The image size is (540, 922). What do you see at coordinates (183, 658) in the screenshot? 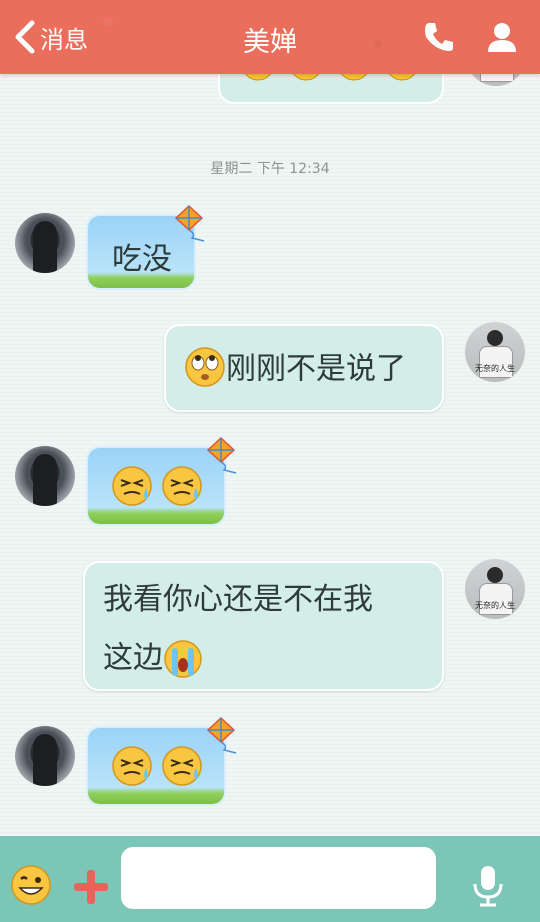
I see `crying-emoji-icon` at bounding box center [183, 658].